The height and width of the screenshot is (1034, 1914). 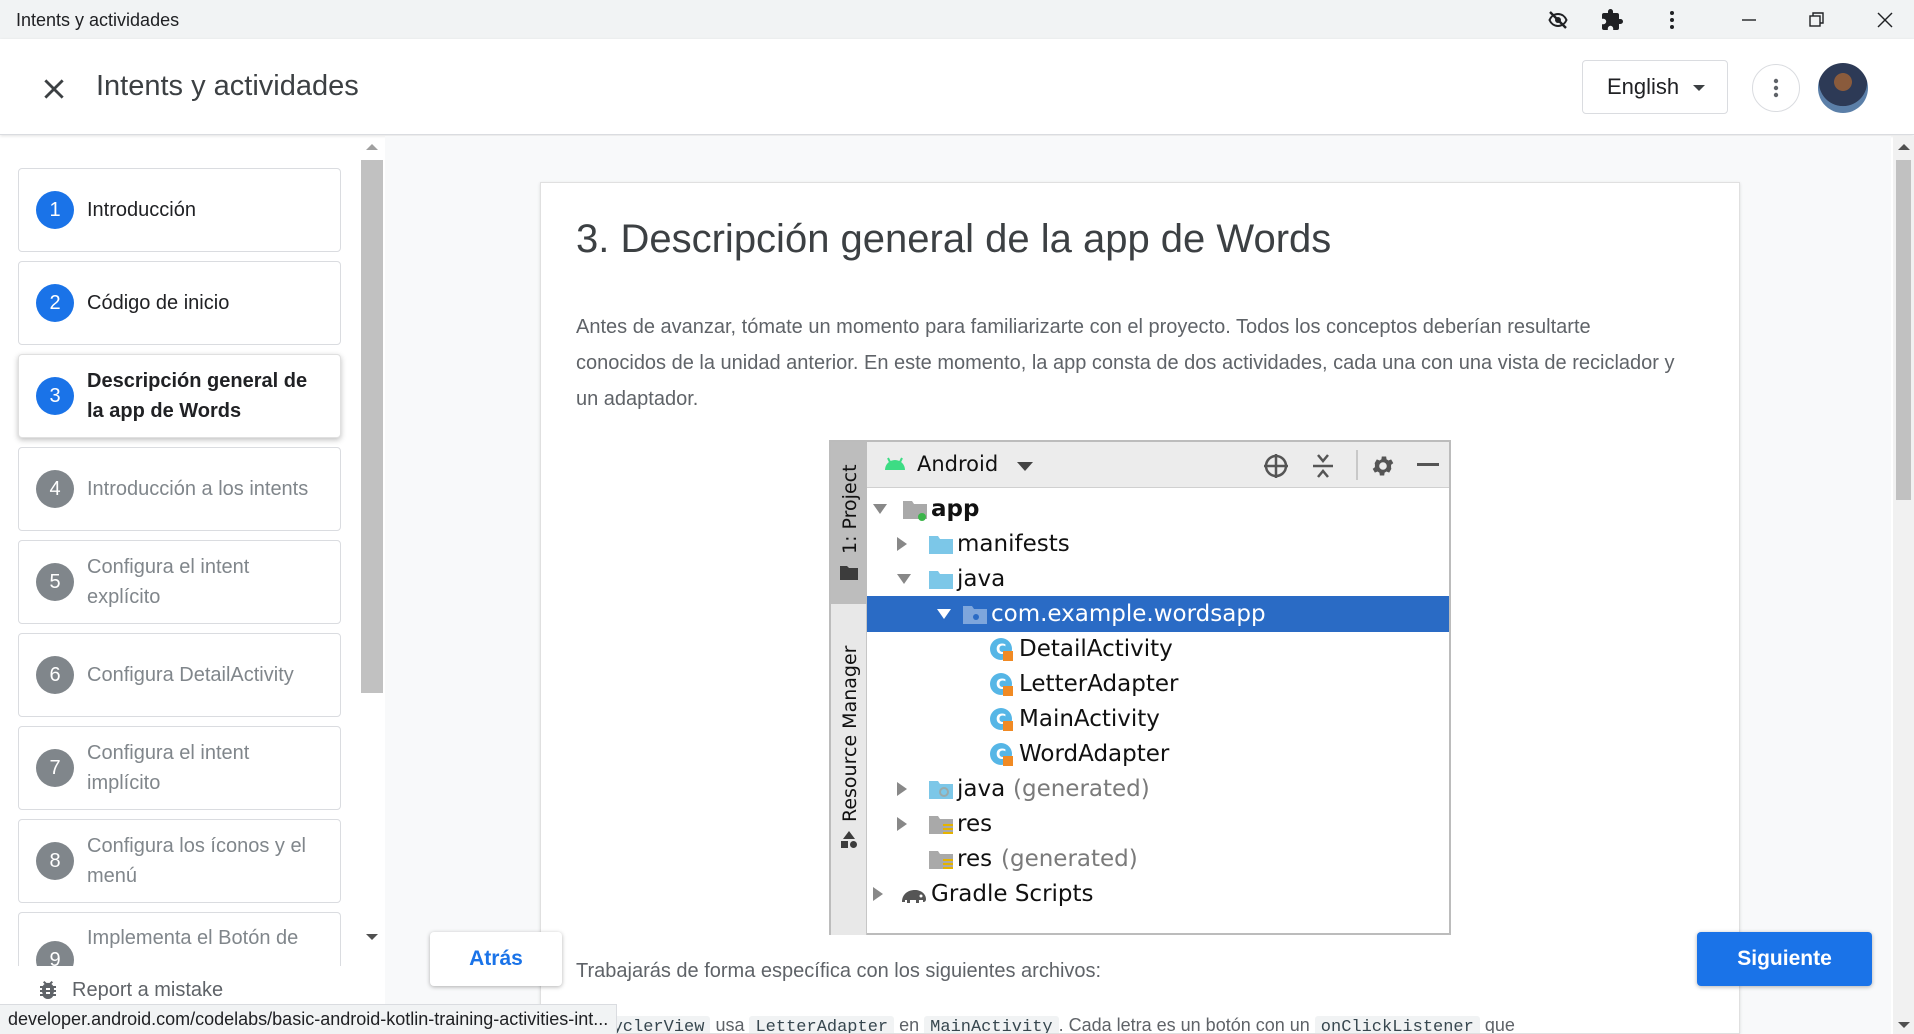 What do you see at coordinates (1081, 789) in the screenshot?
I see `tree-label-suffix: (generated)` at bounding box center [1081, 789].